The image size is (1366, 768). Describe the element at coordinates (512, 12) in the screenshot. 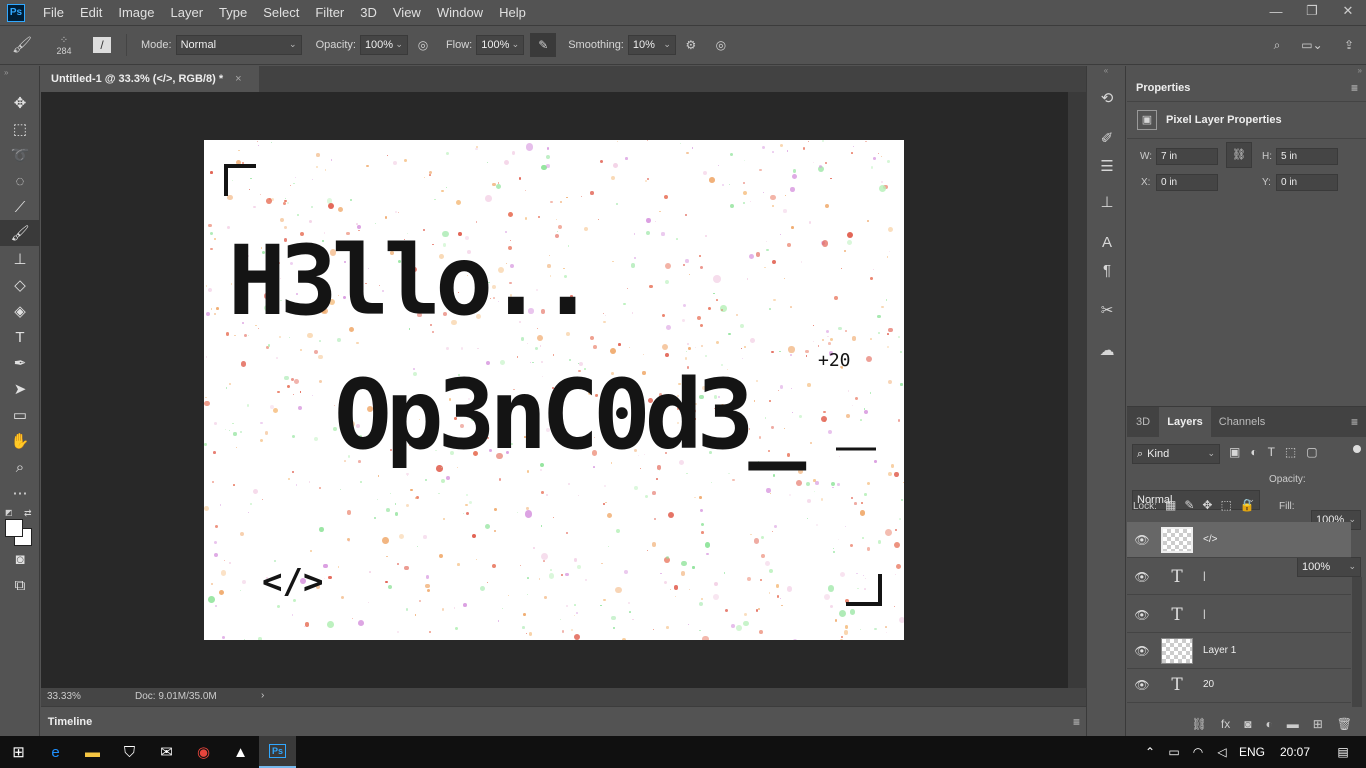

I see `menu-help: Help` at that location.